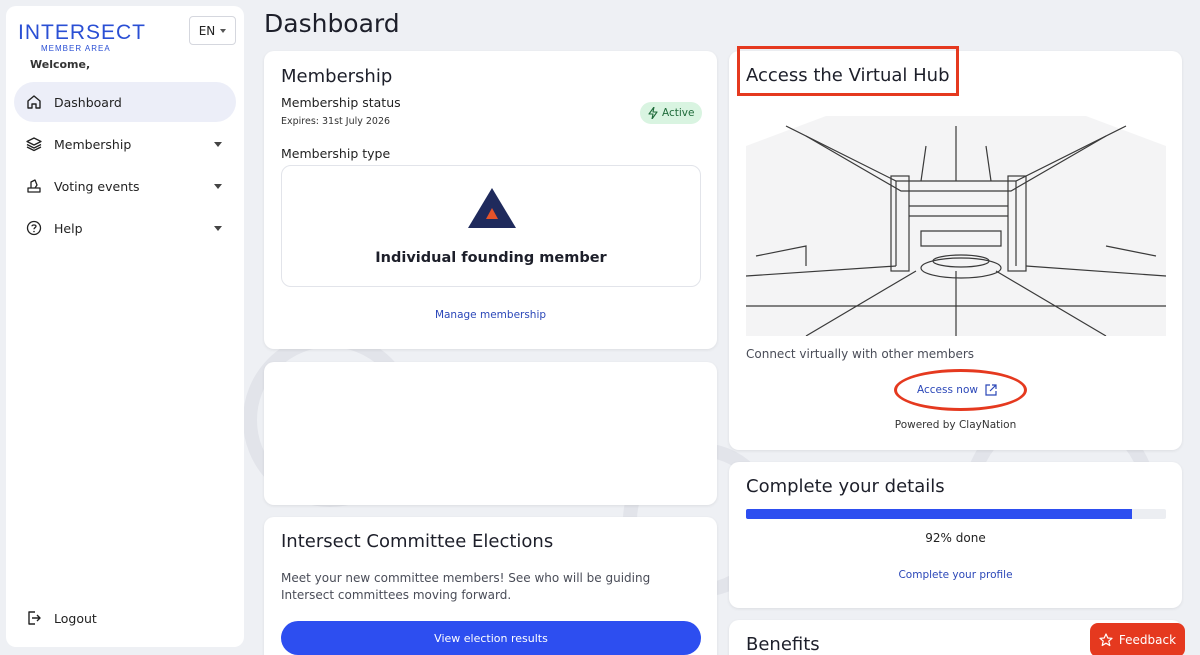 The width and height of the screenshot is (1200, 655). What do you see at coordinates (956, 221) in the screenshot?
I see `virtual-hub-illustration` at bounding box center [956, 221].